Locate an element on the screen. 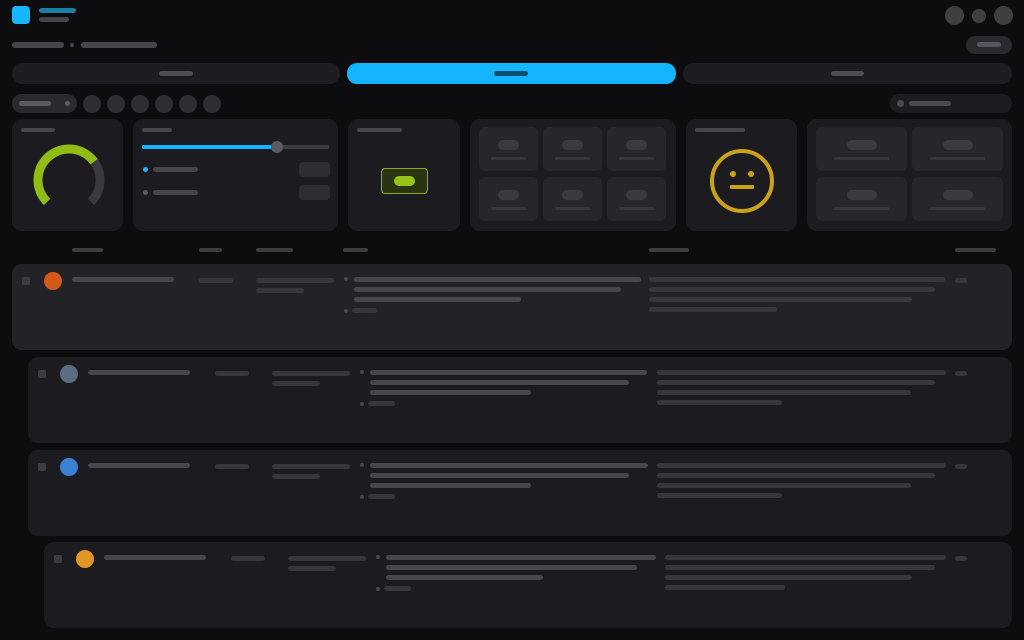 This screenshot has height=640, width=1024. tile-4-label is located at coordinates (508, 208).